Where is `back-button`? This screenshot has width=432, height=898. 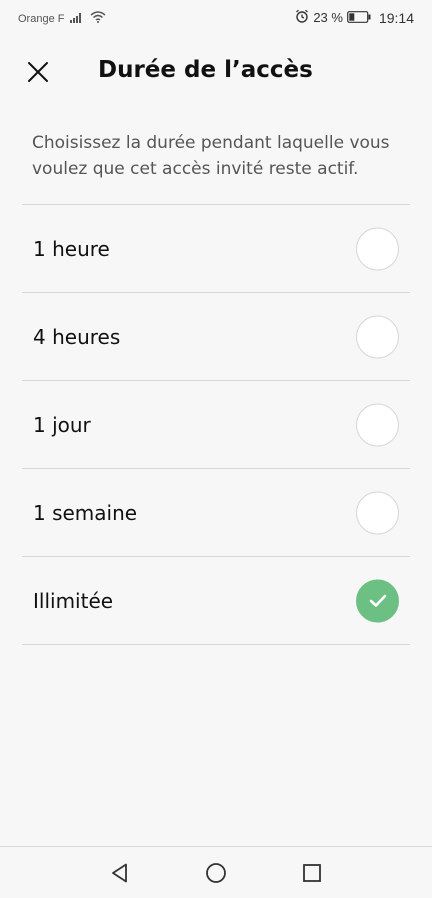 back-button is located at coordinates (120, 873).